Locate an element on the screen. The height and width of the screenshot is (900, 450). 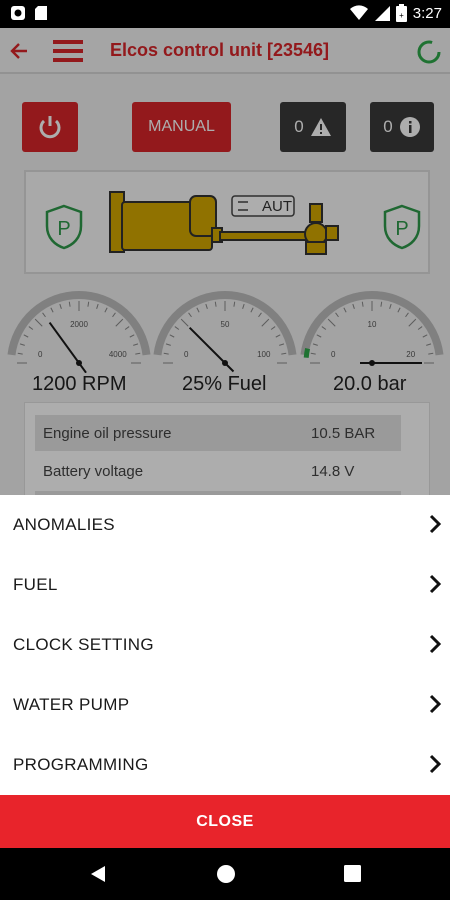
system-nav-bar is located at coordinates (225, 874).